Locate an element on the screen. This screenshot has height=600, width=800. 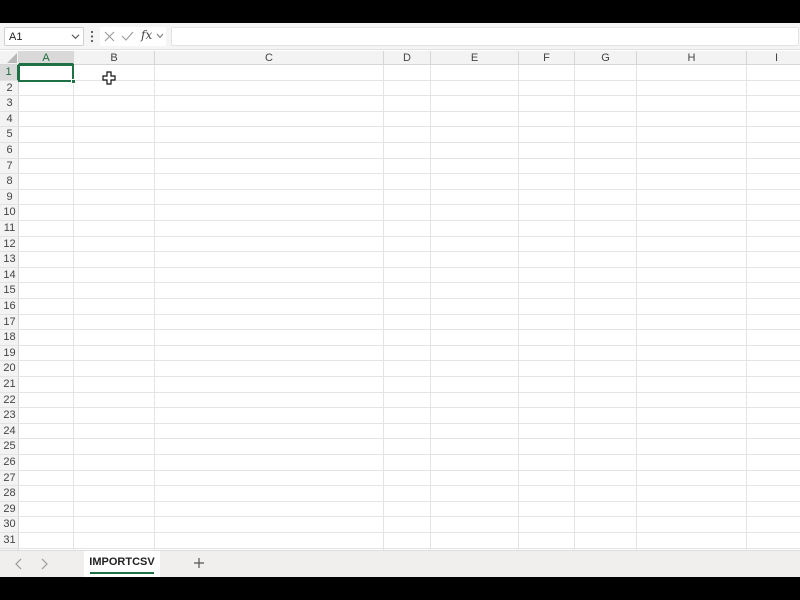
row-header-11: 11 is located at coordinates (9, 229).